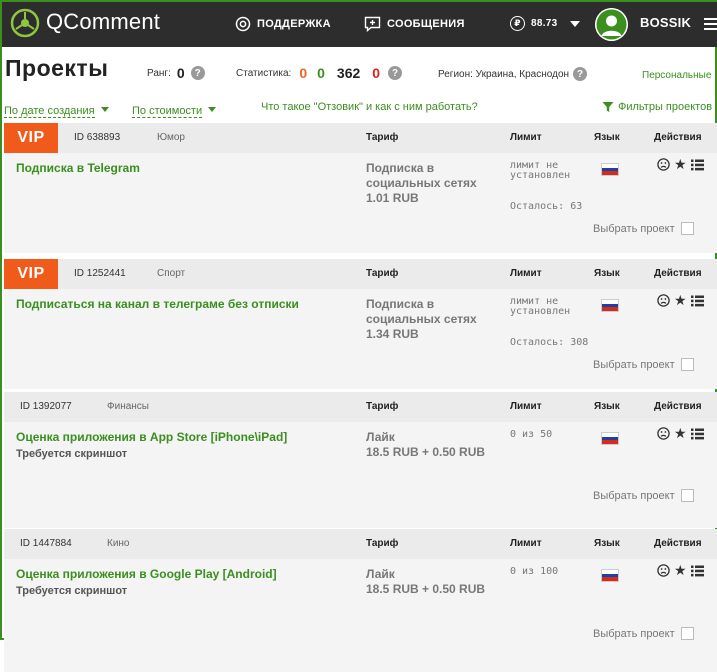 The height and width of the screenshot is (672, 717). Describe the element at coordinates (25, 23) in the screenshot. I see `qcomment-logo-icon` at that location.